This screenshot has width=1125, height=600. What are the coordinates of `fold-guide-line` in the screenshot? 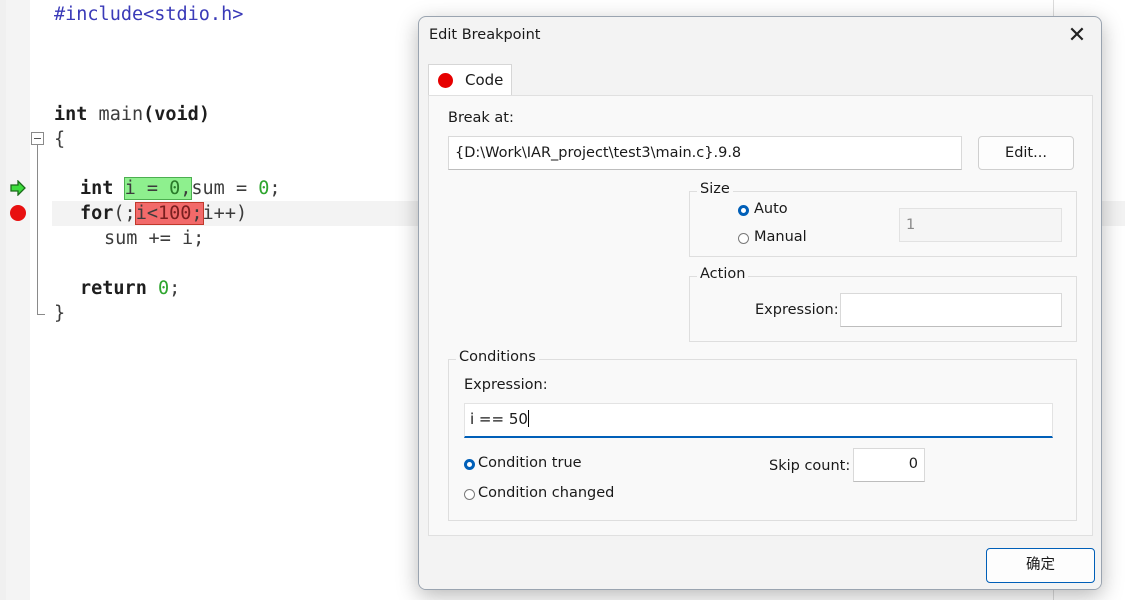 It's located at (37, 230).